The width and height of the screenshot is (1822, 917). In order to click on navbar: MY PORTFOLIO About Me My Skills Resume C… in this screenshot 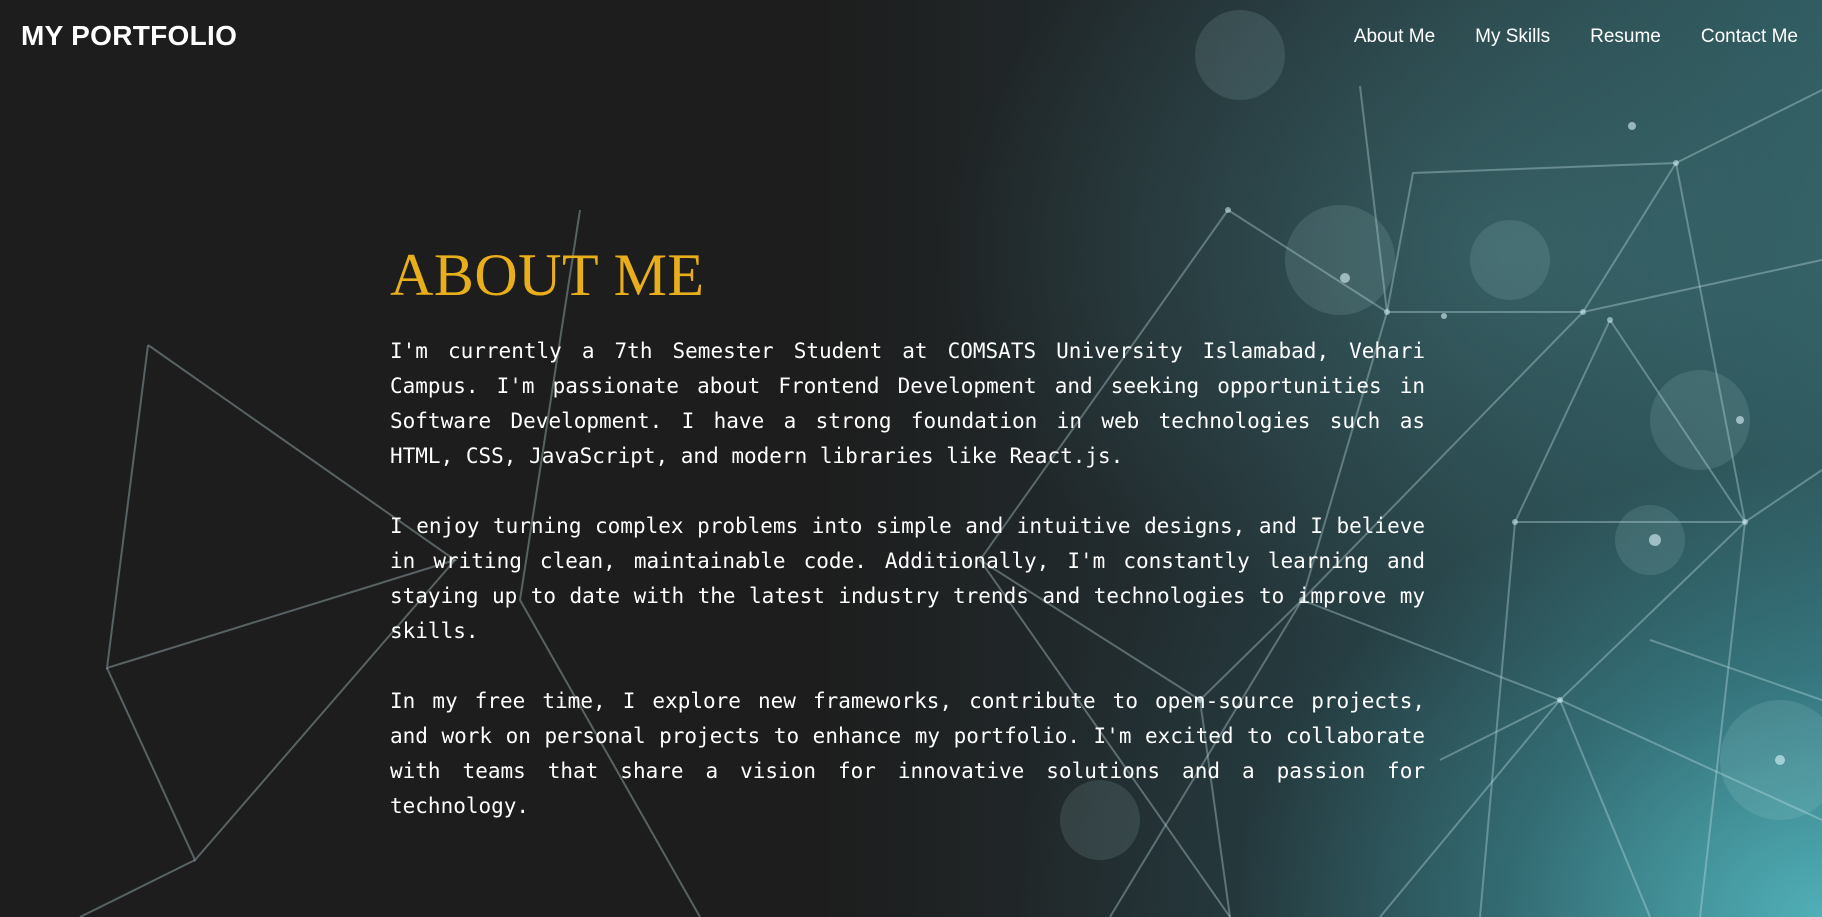, I will do `click(911, 38)`.